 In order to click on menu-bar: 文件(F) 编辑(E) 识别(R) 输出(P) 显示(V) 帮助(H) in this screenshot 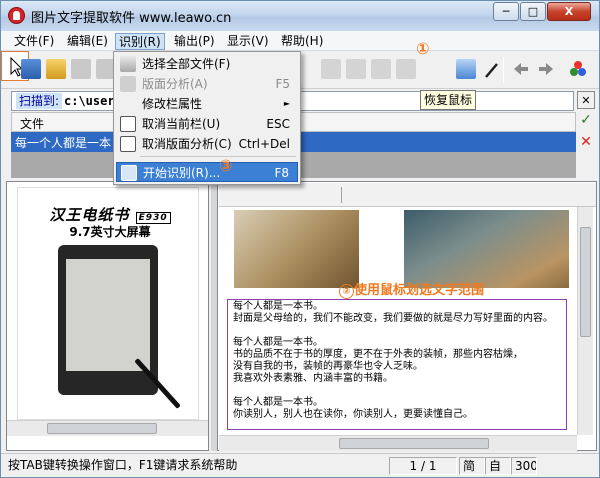, I will do `click(300, 41)`.